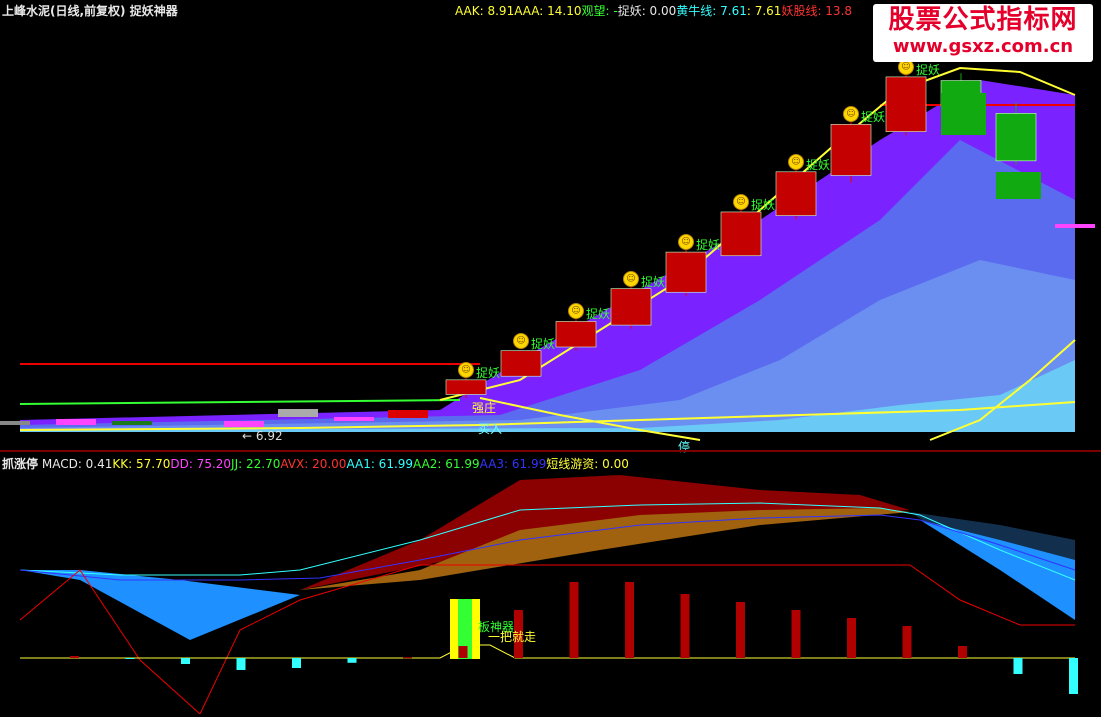 The height and width of the screenshot is (717, 1101). I want to click on low-price-annotation: ← 6.92, so click(262, 436).